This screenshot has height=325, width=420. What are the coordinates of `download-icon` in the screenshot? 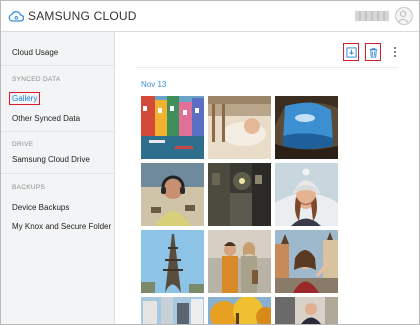 It's located at (351, 52).